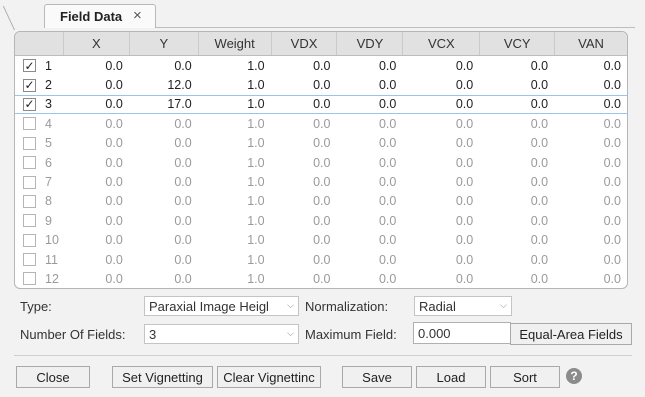  I want to click on close-icon: ×, so click(137, 15).